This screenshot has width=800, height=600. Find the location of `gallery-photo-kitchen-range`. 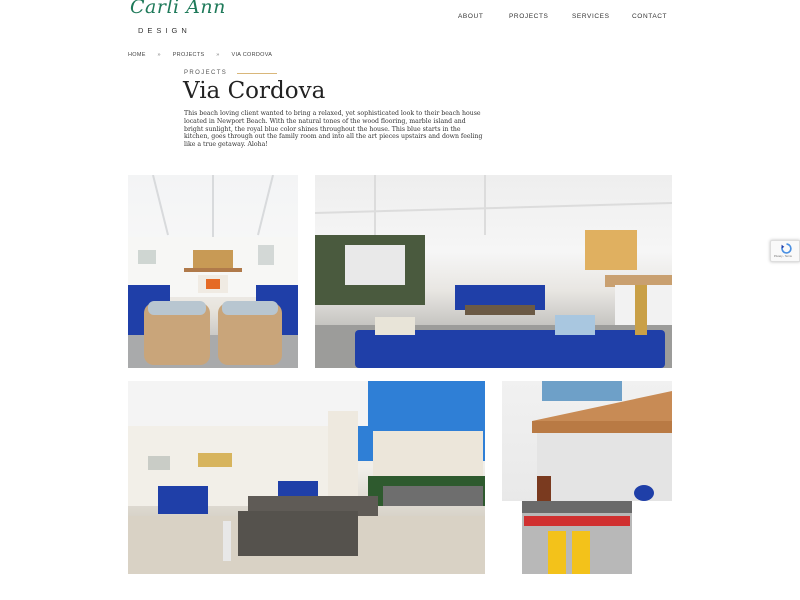

gallery-photo-kitchen-range is located at coordinates (587, 477).